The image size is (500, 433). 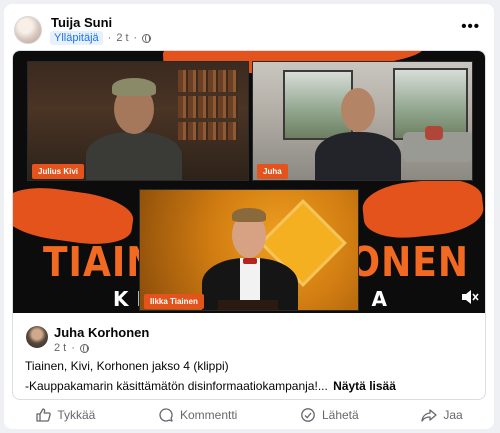 What do you see at coordinates (470, 297) in the screenshot?
I see `mute-icon` at bounding box center [470, 297].